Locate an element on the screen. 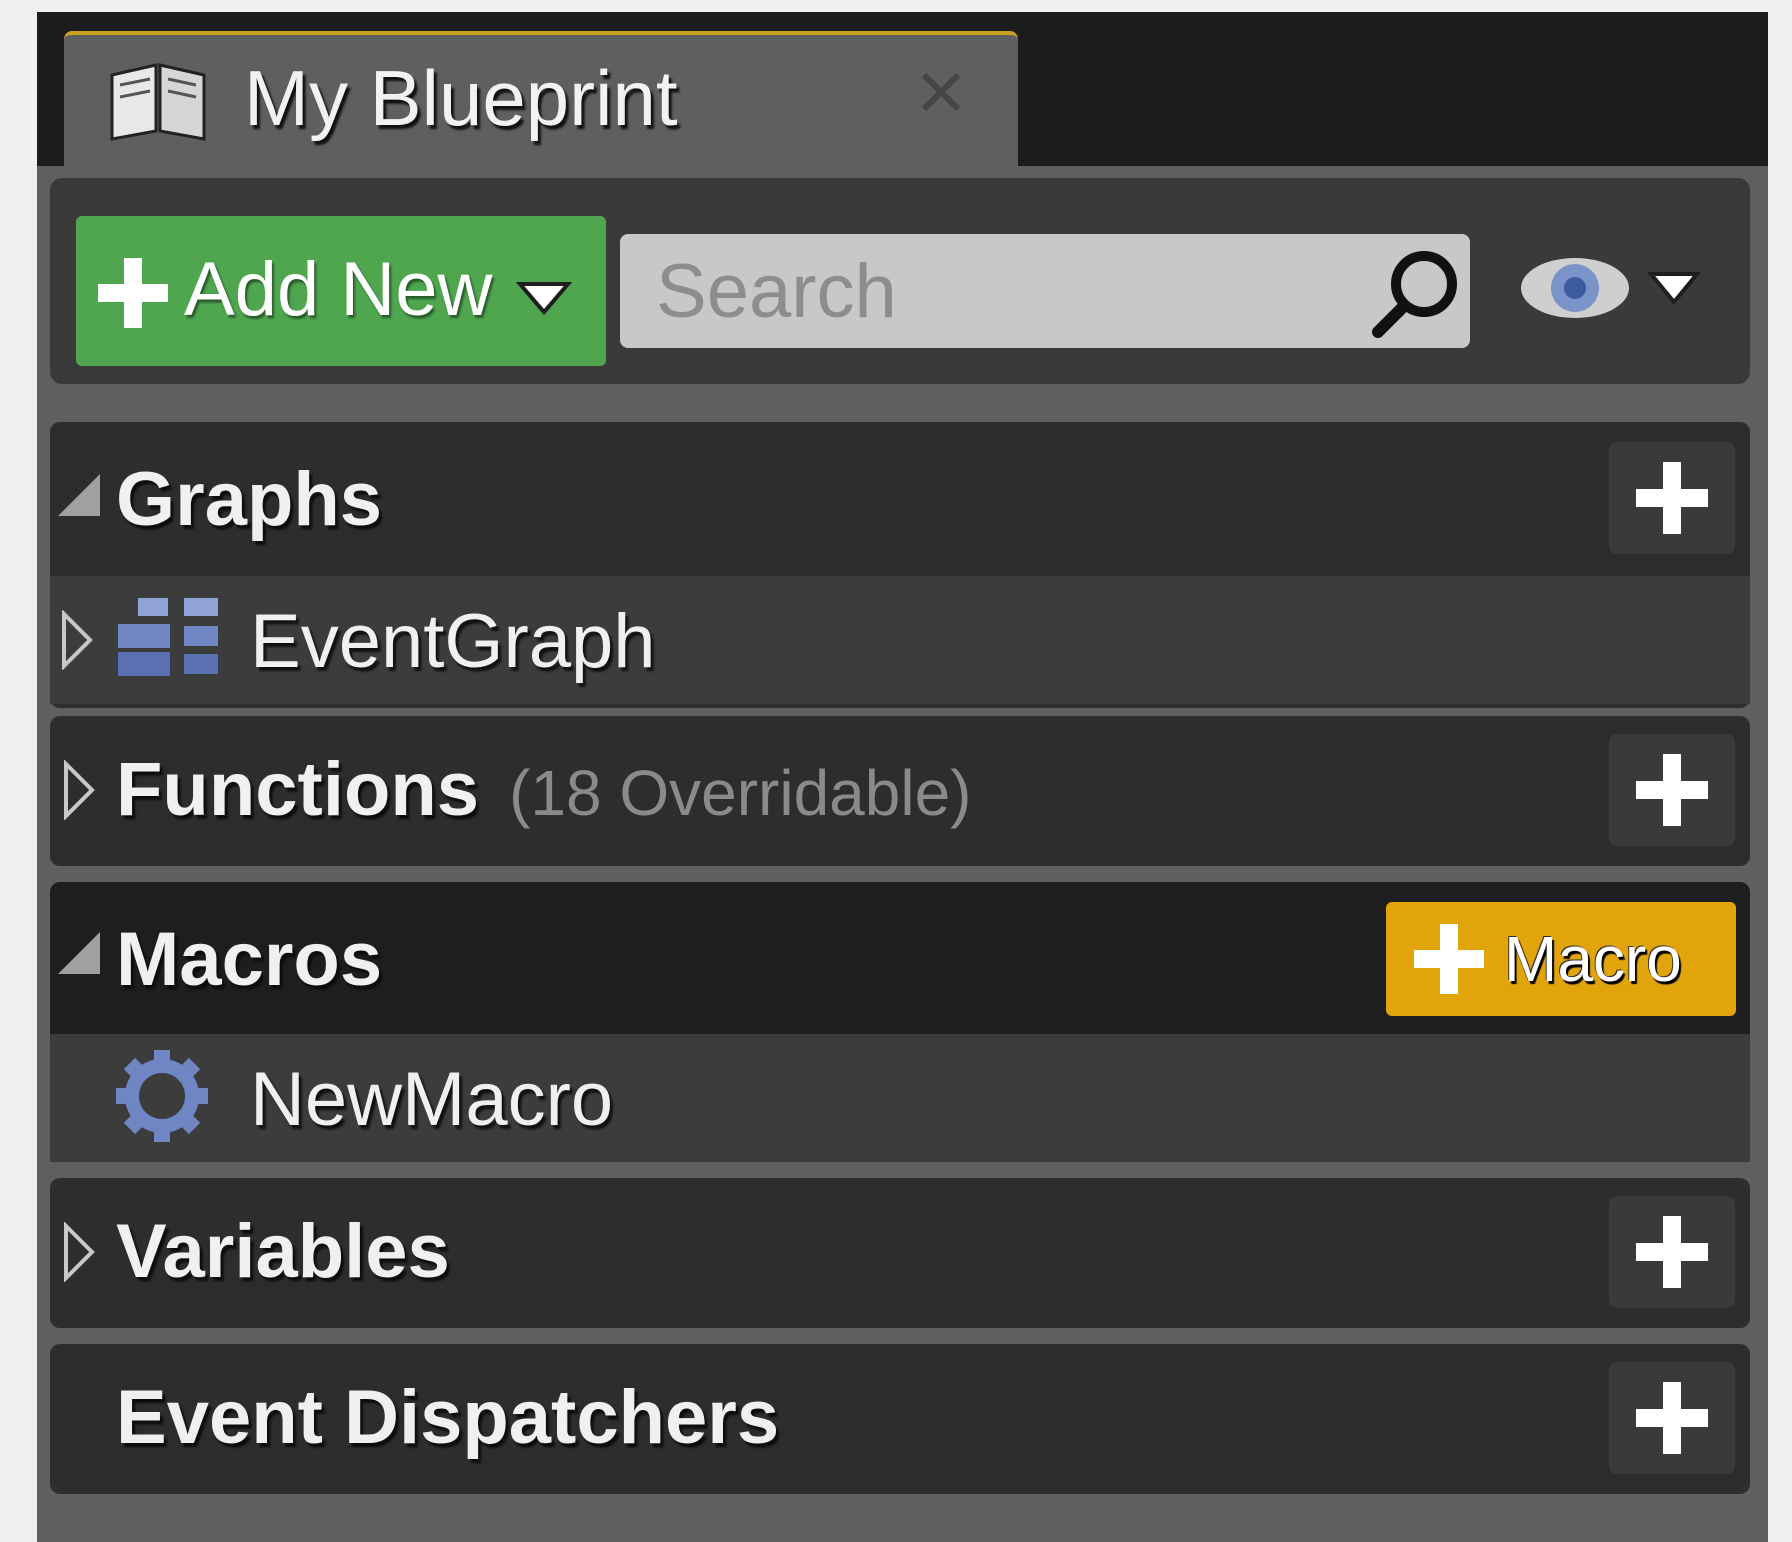  functions-title: Functions (18 Overridable) is located at coordinates (543, 789).